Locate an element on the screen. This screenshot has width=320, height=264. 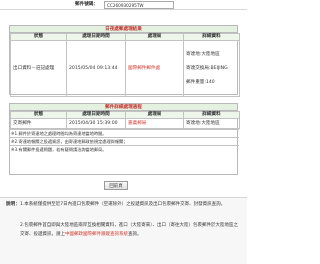
datetime-text: 2015/04/30 15:39:00 is located at coordinates (93, 123).